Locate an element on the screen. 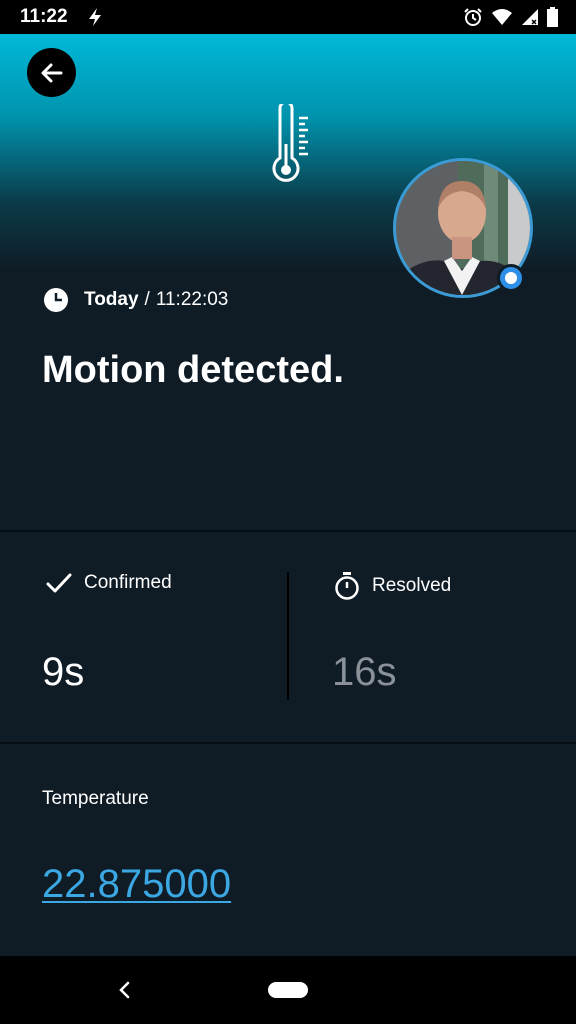 The image size is (576, 1024). event-title: Motion detected. is located at coordinates (193, 370).